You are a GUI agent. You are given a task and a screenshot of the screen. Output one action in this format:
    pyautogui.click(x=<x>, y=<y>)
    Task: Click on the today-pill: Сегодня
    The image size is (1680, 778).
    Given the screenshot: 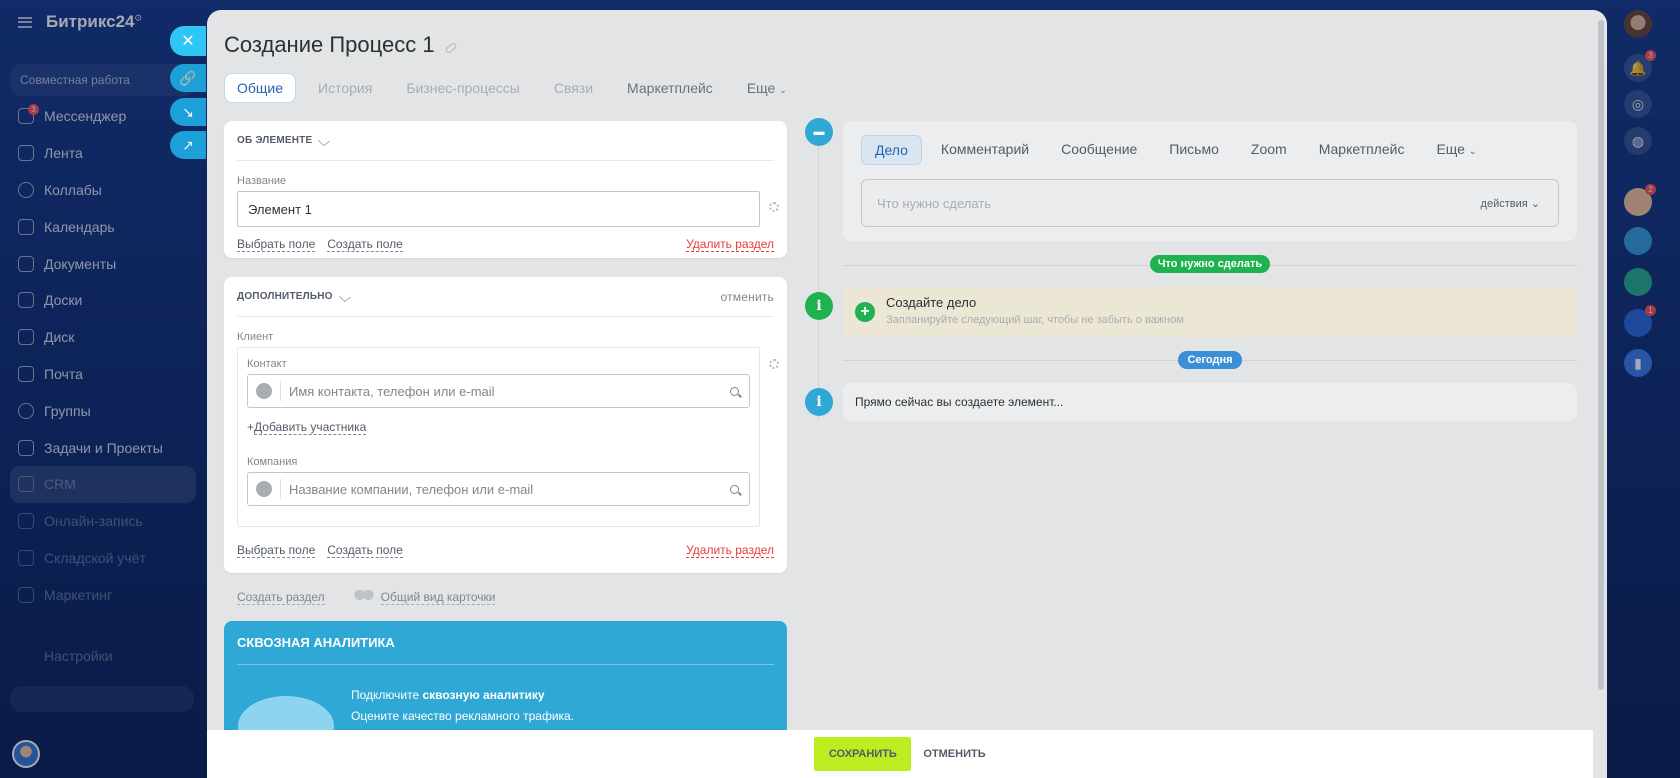 What is the action you would take?
    pyautogui.click(x=1210, y=360)
    